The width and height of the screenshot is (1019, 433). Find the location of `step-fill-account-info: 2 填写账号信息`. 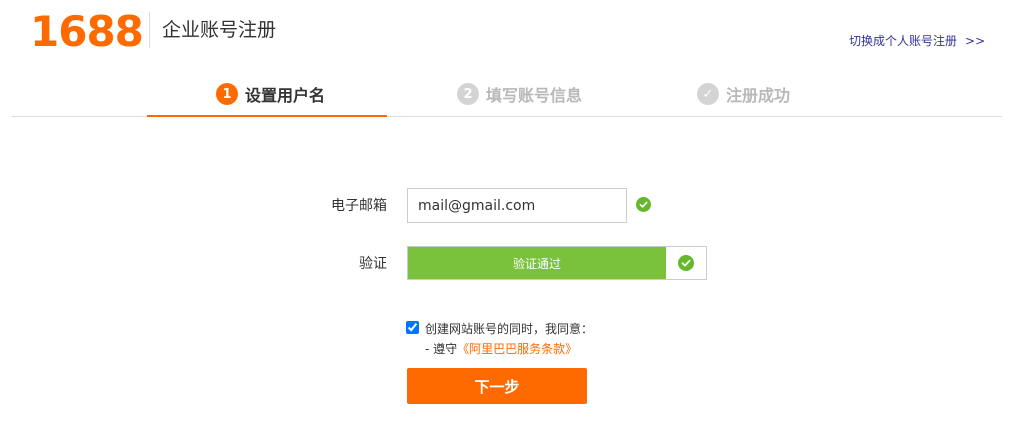

step-fill-account-info: 2 填写账号信息 is located at coordinates (519, 94).